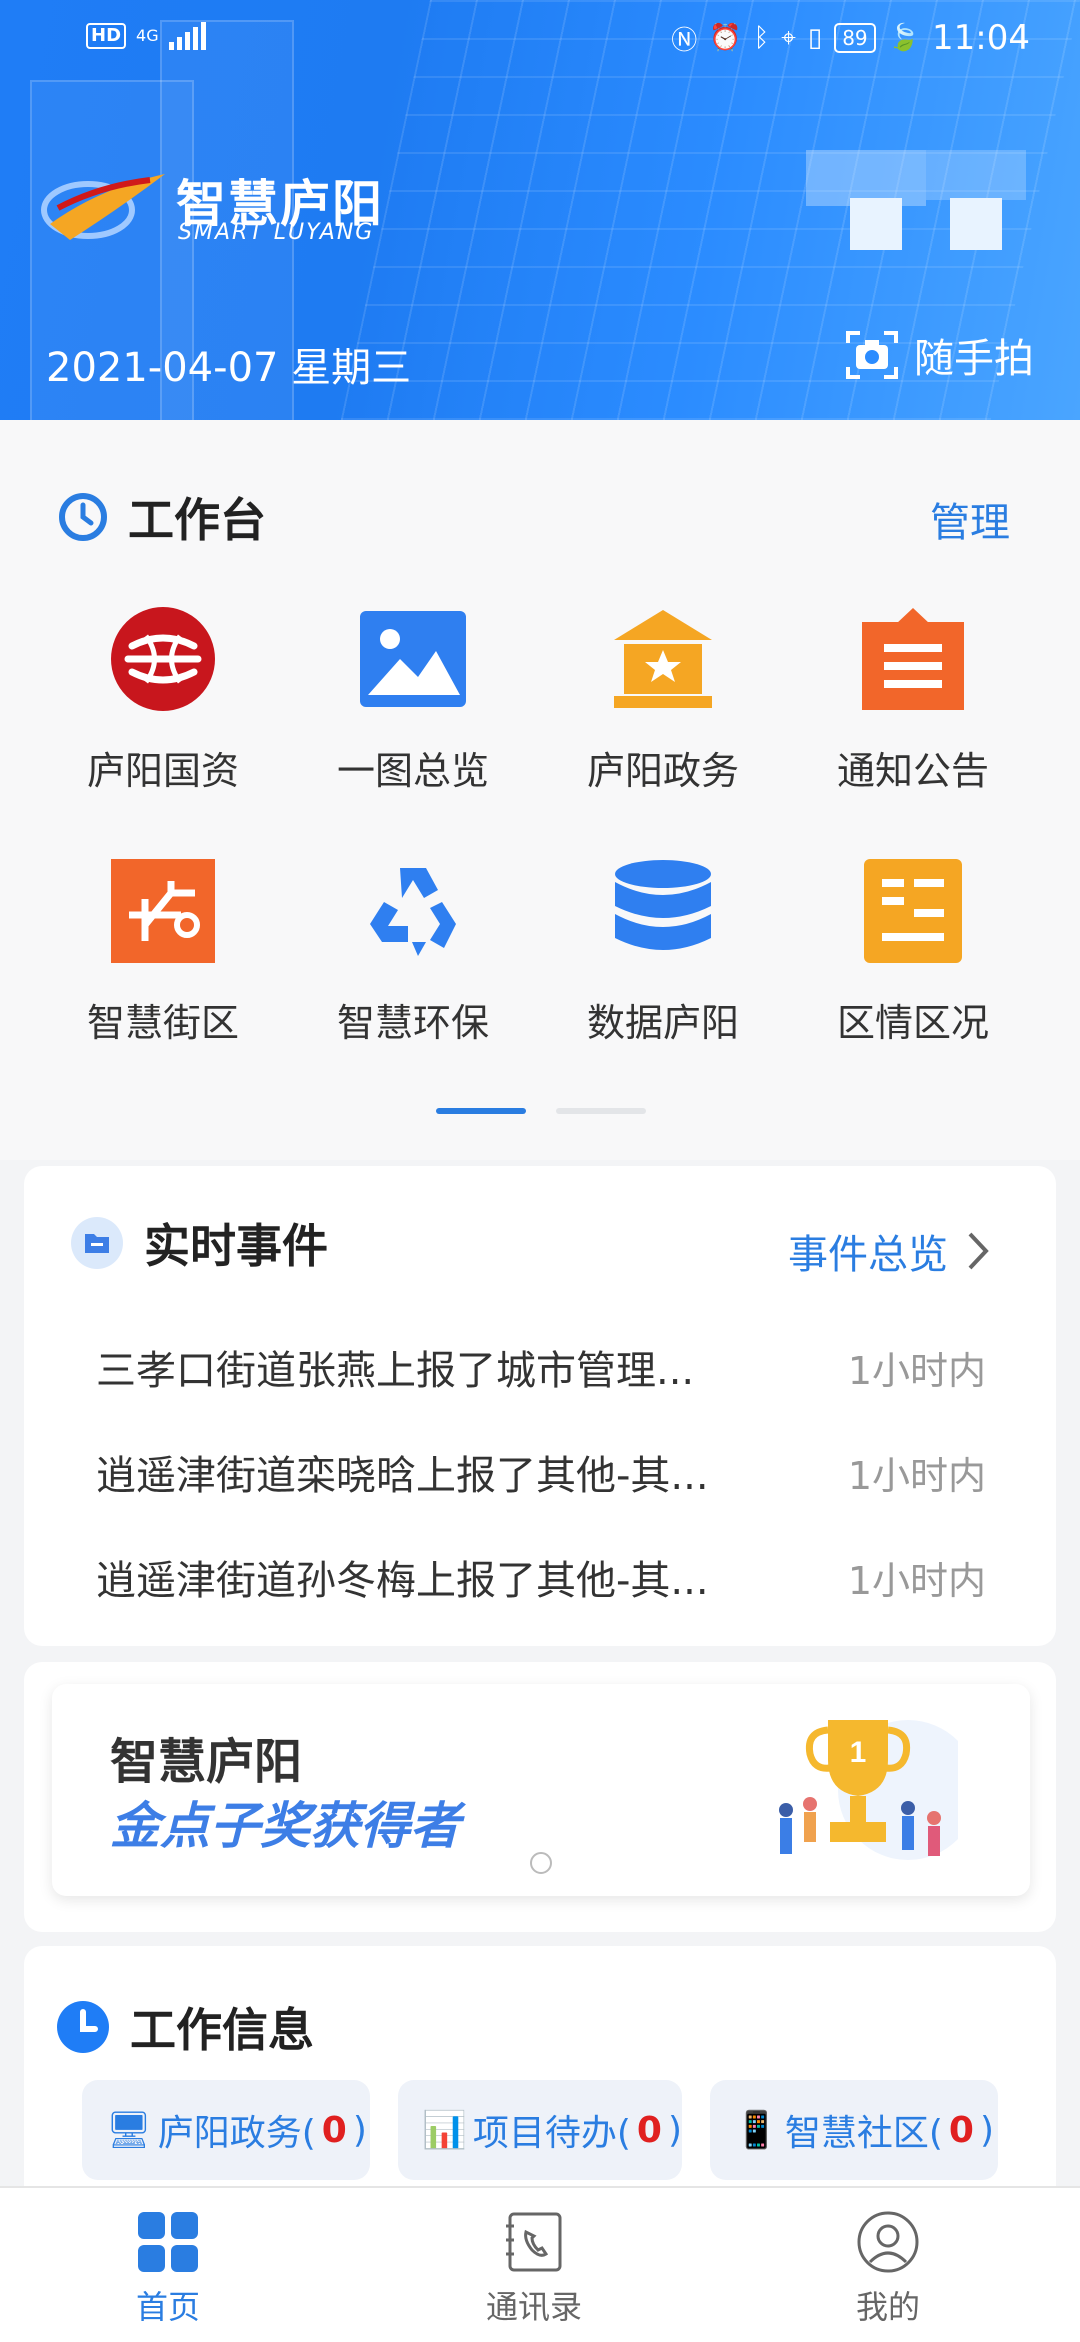  What do you see at coordinates (858, 1752) in the screenshot?
I see `svg-text: 1` at bounding box center [858, 1752].